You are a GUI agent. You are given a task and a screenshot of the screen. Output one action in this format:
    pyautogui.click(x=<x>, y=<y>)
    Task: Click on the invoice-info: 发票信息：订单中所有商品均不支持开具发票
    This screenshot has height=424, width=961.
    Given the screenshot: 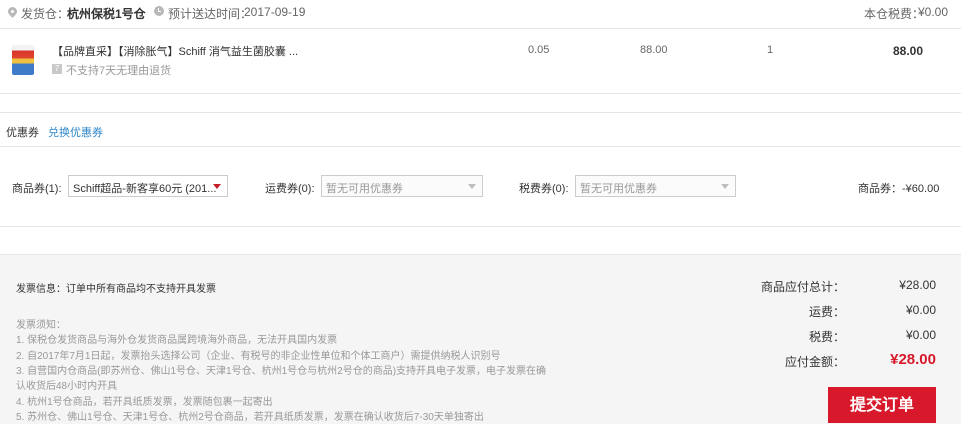 What is the action you would take?
    pyautogui.click(x=116, y=289)
    